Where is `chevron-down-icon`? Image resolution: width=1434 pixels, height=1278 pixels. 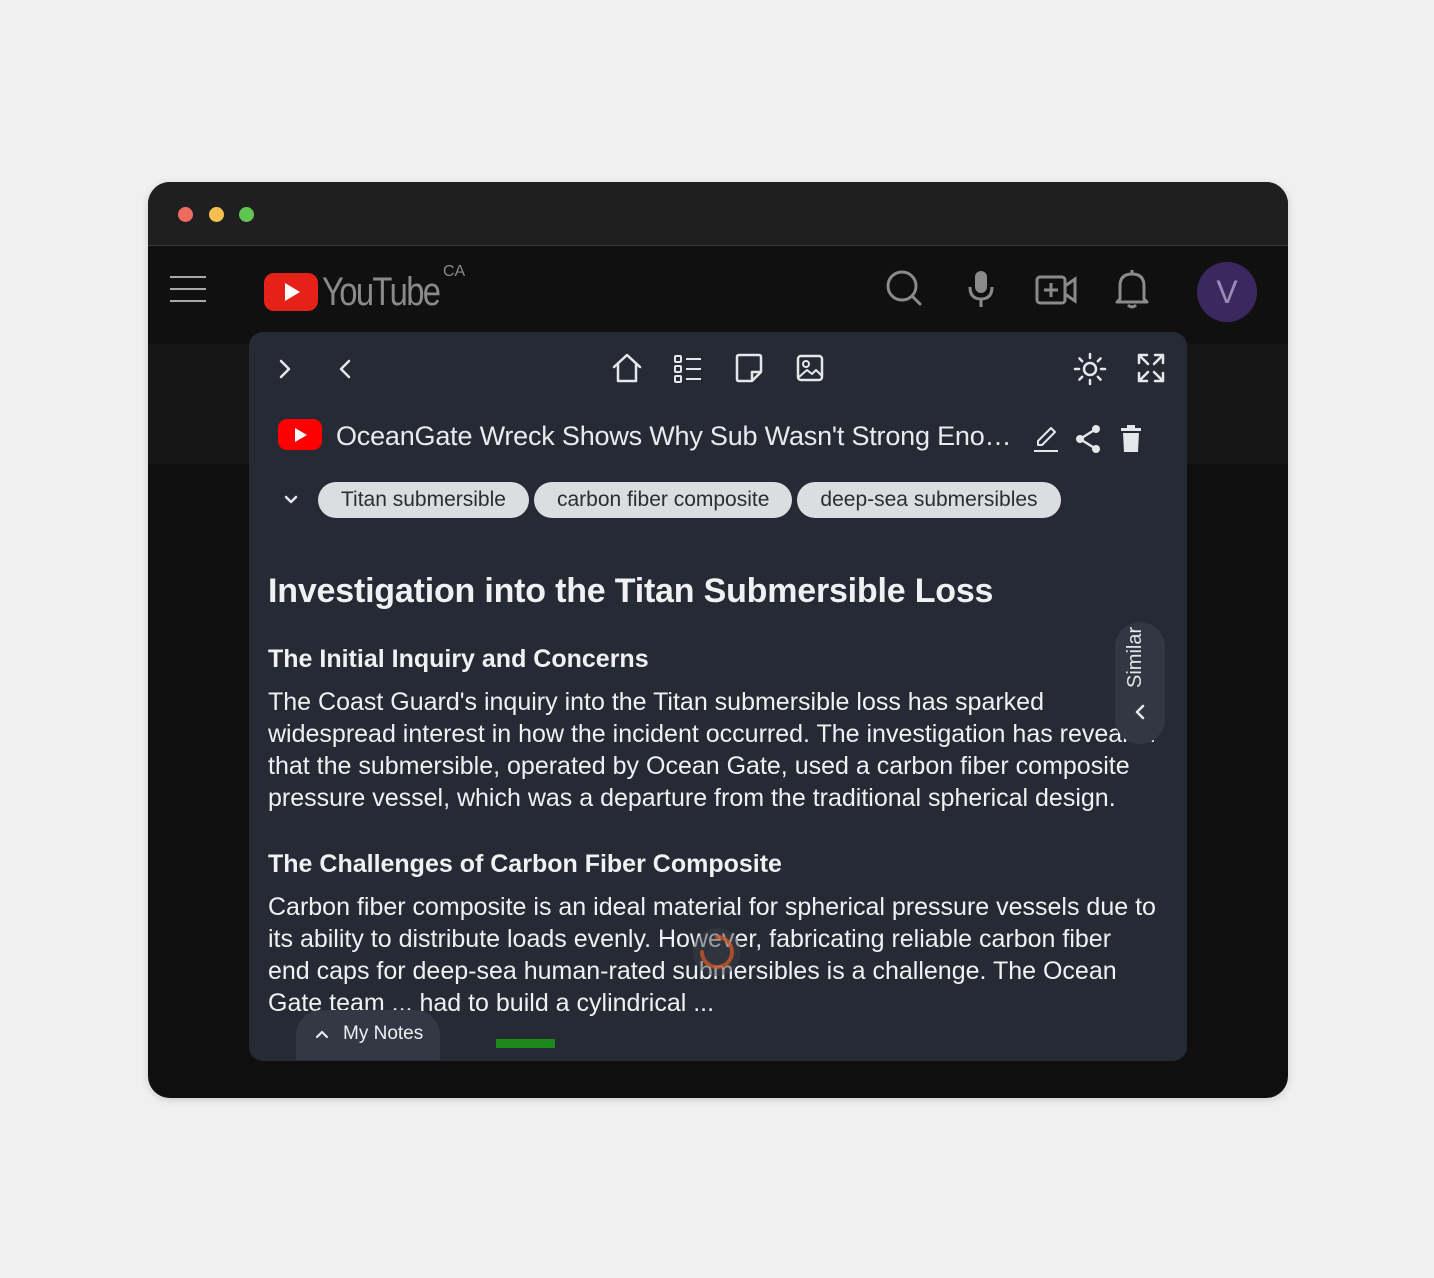 chevron-down-icon is located at coordinates (291, 500).